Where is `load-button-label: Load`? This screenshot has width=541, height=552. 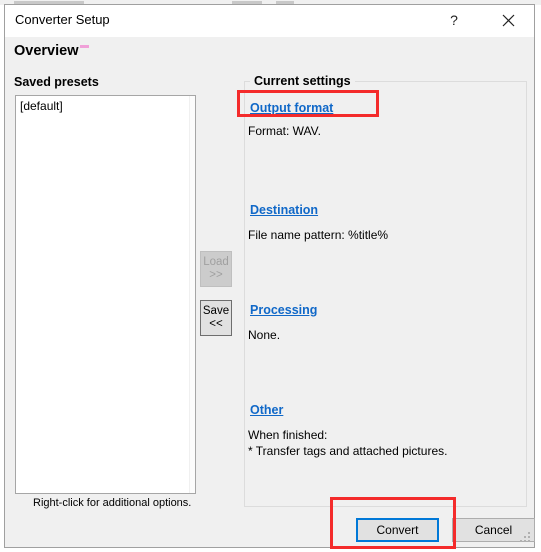
load-button-label: Load is located at coordinates (216, 261).